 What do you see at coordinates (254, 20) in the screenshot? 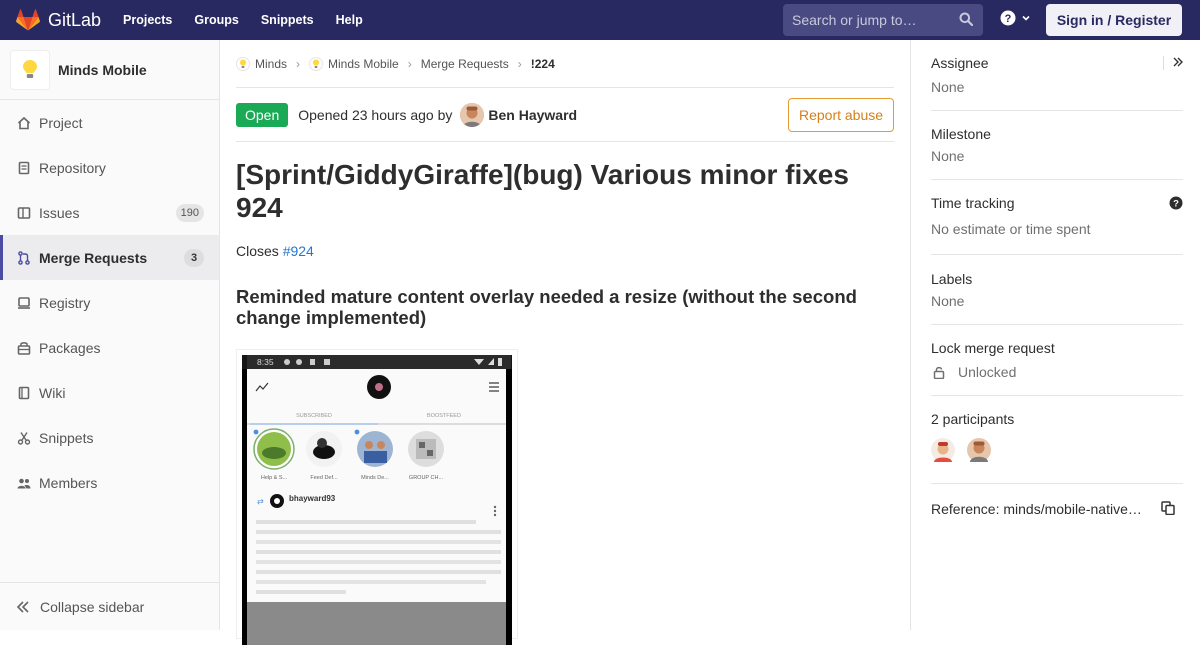
I see `top-nav: Projects Groups Snippets Help` at bounding box center [254, 20].